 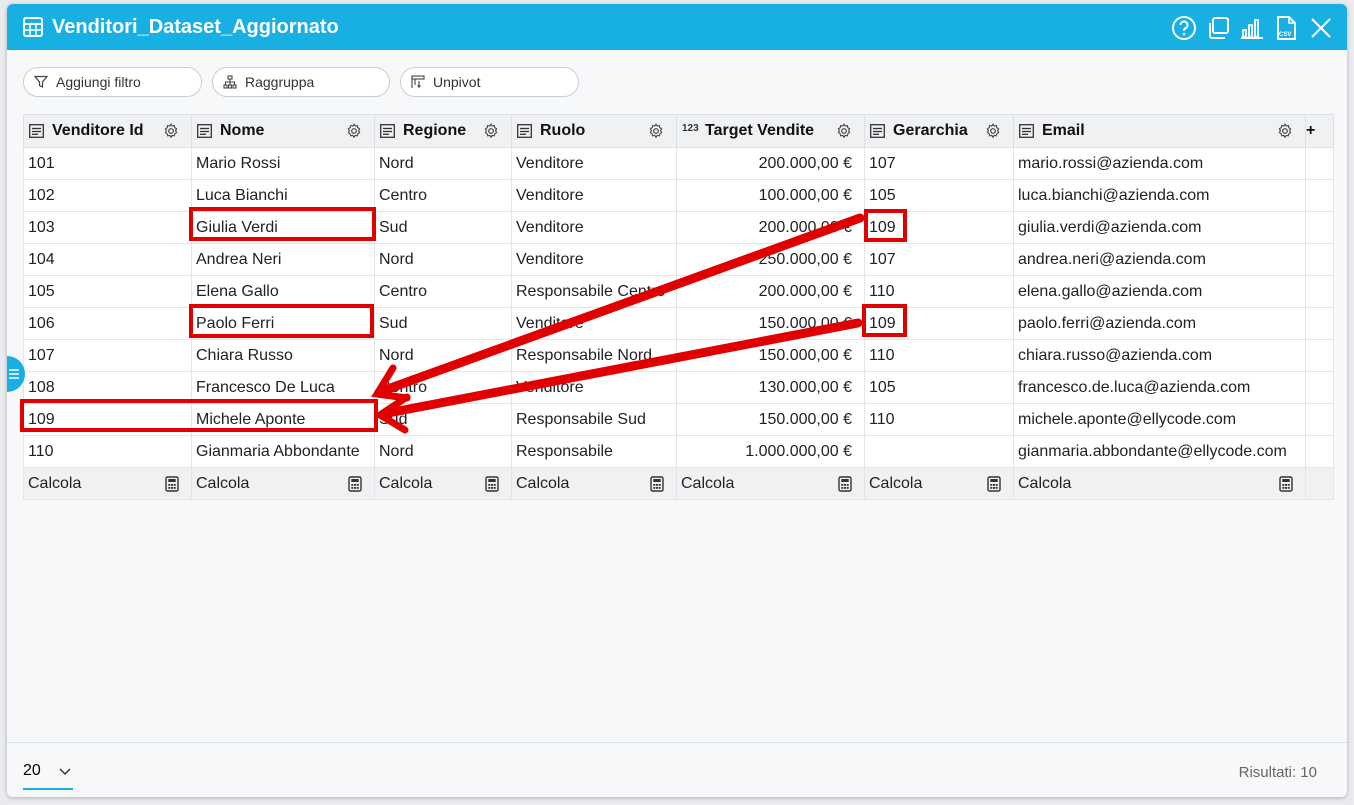 What do you see at coordinates (770, 195) in the screenshot?
I see `table-cell: 100.000,00 €` at bounding box center [770, 195].